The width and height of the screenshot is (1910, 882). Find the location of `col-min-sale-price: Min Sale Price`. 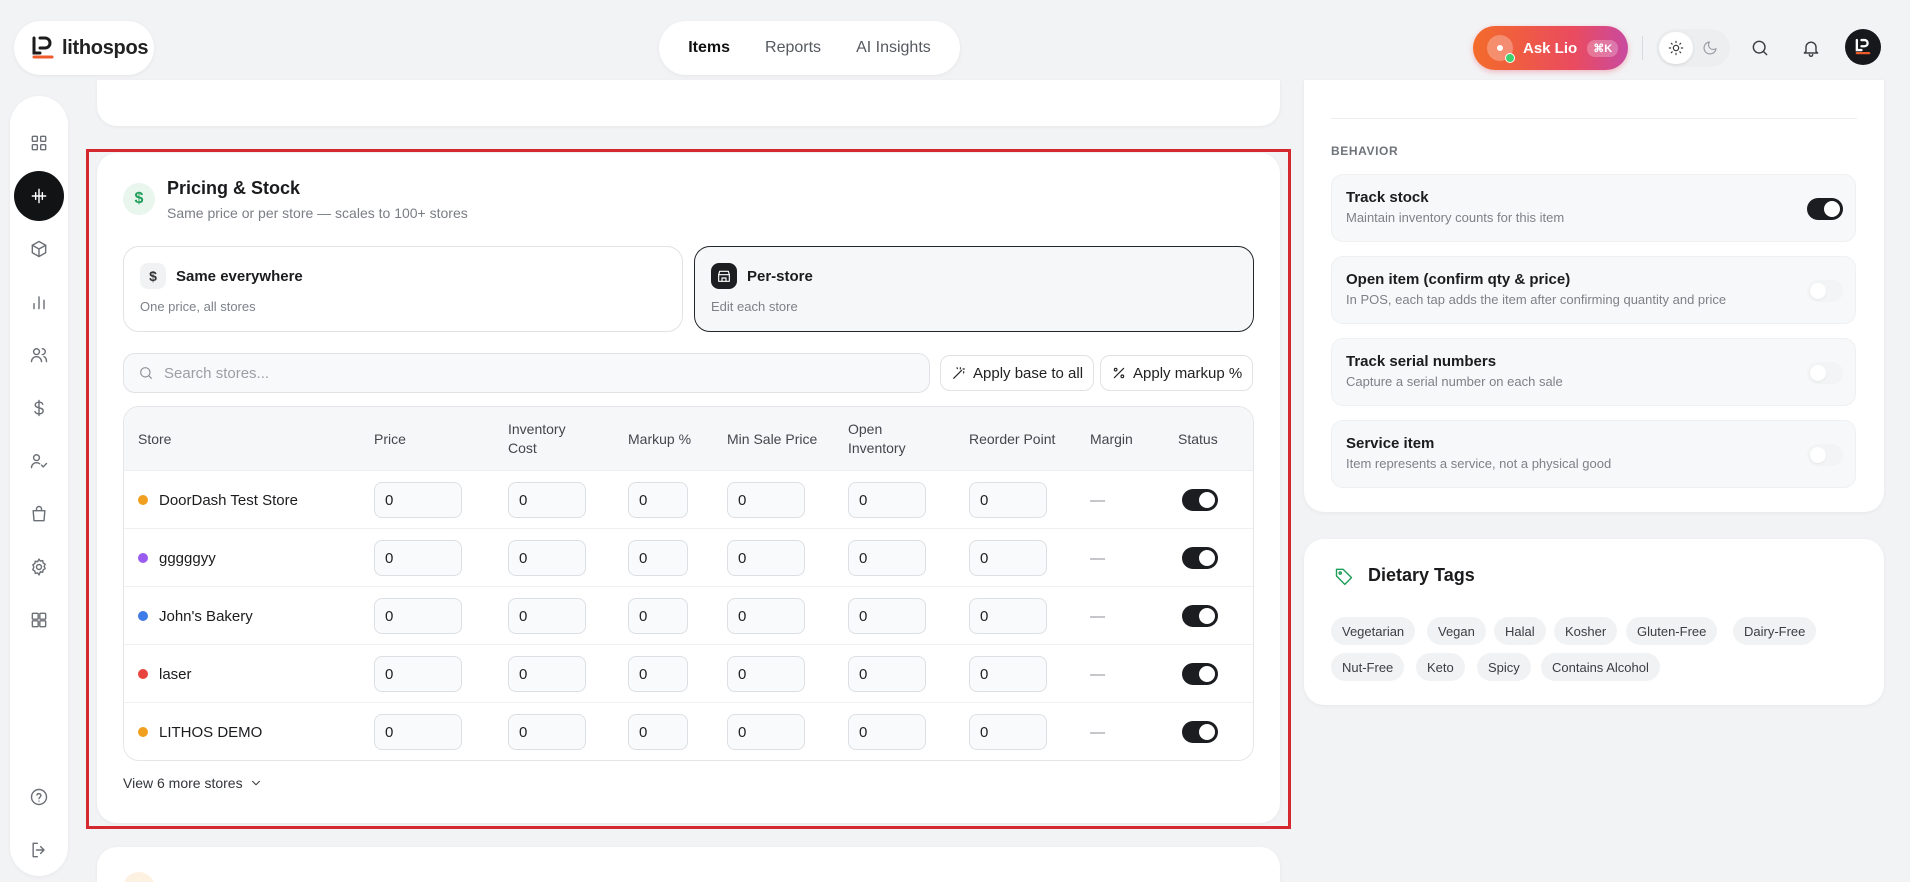

col-min-sale-price: Min Sale Price is located at coordinates (772, 438).